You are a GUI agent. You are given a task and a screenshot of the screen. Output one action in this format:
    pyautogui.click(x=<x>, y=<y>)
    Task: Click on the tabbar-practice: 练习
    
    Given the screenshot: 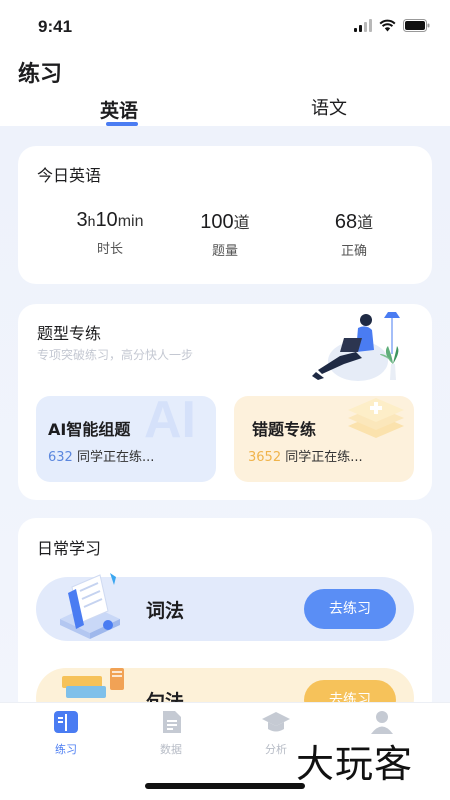 What is the action you would take?
    pyautogui.click(x=66, y=733)
    